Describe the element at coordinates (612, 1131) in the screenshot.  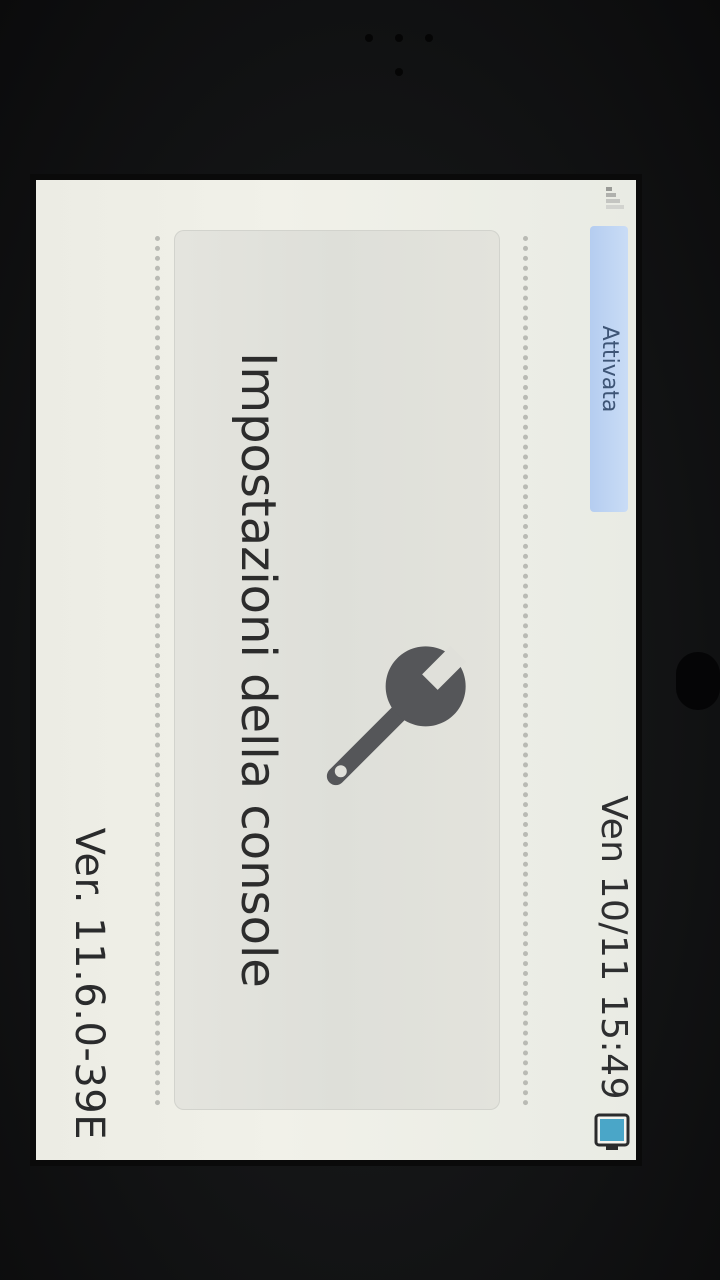
I see `battery-icon` at that location.